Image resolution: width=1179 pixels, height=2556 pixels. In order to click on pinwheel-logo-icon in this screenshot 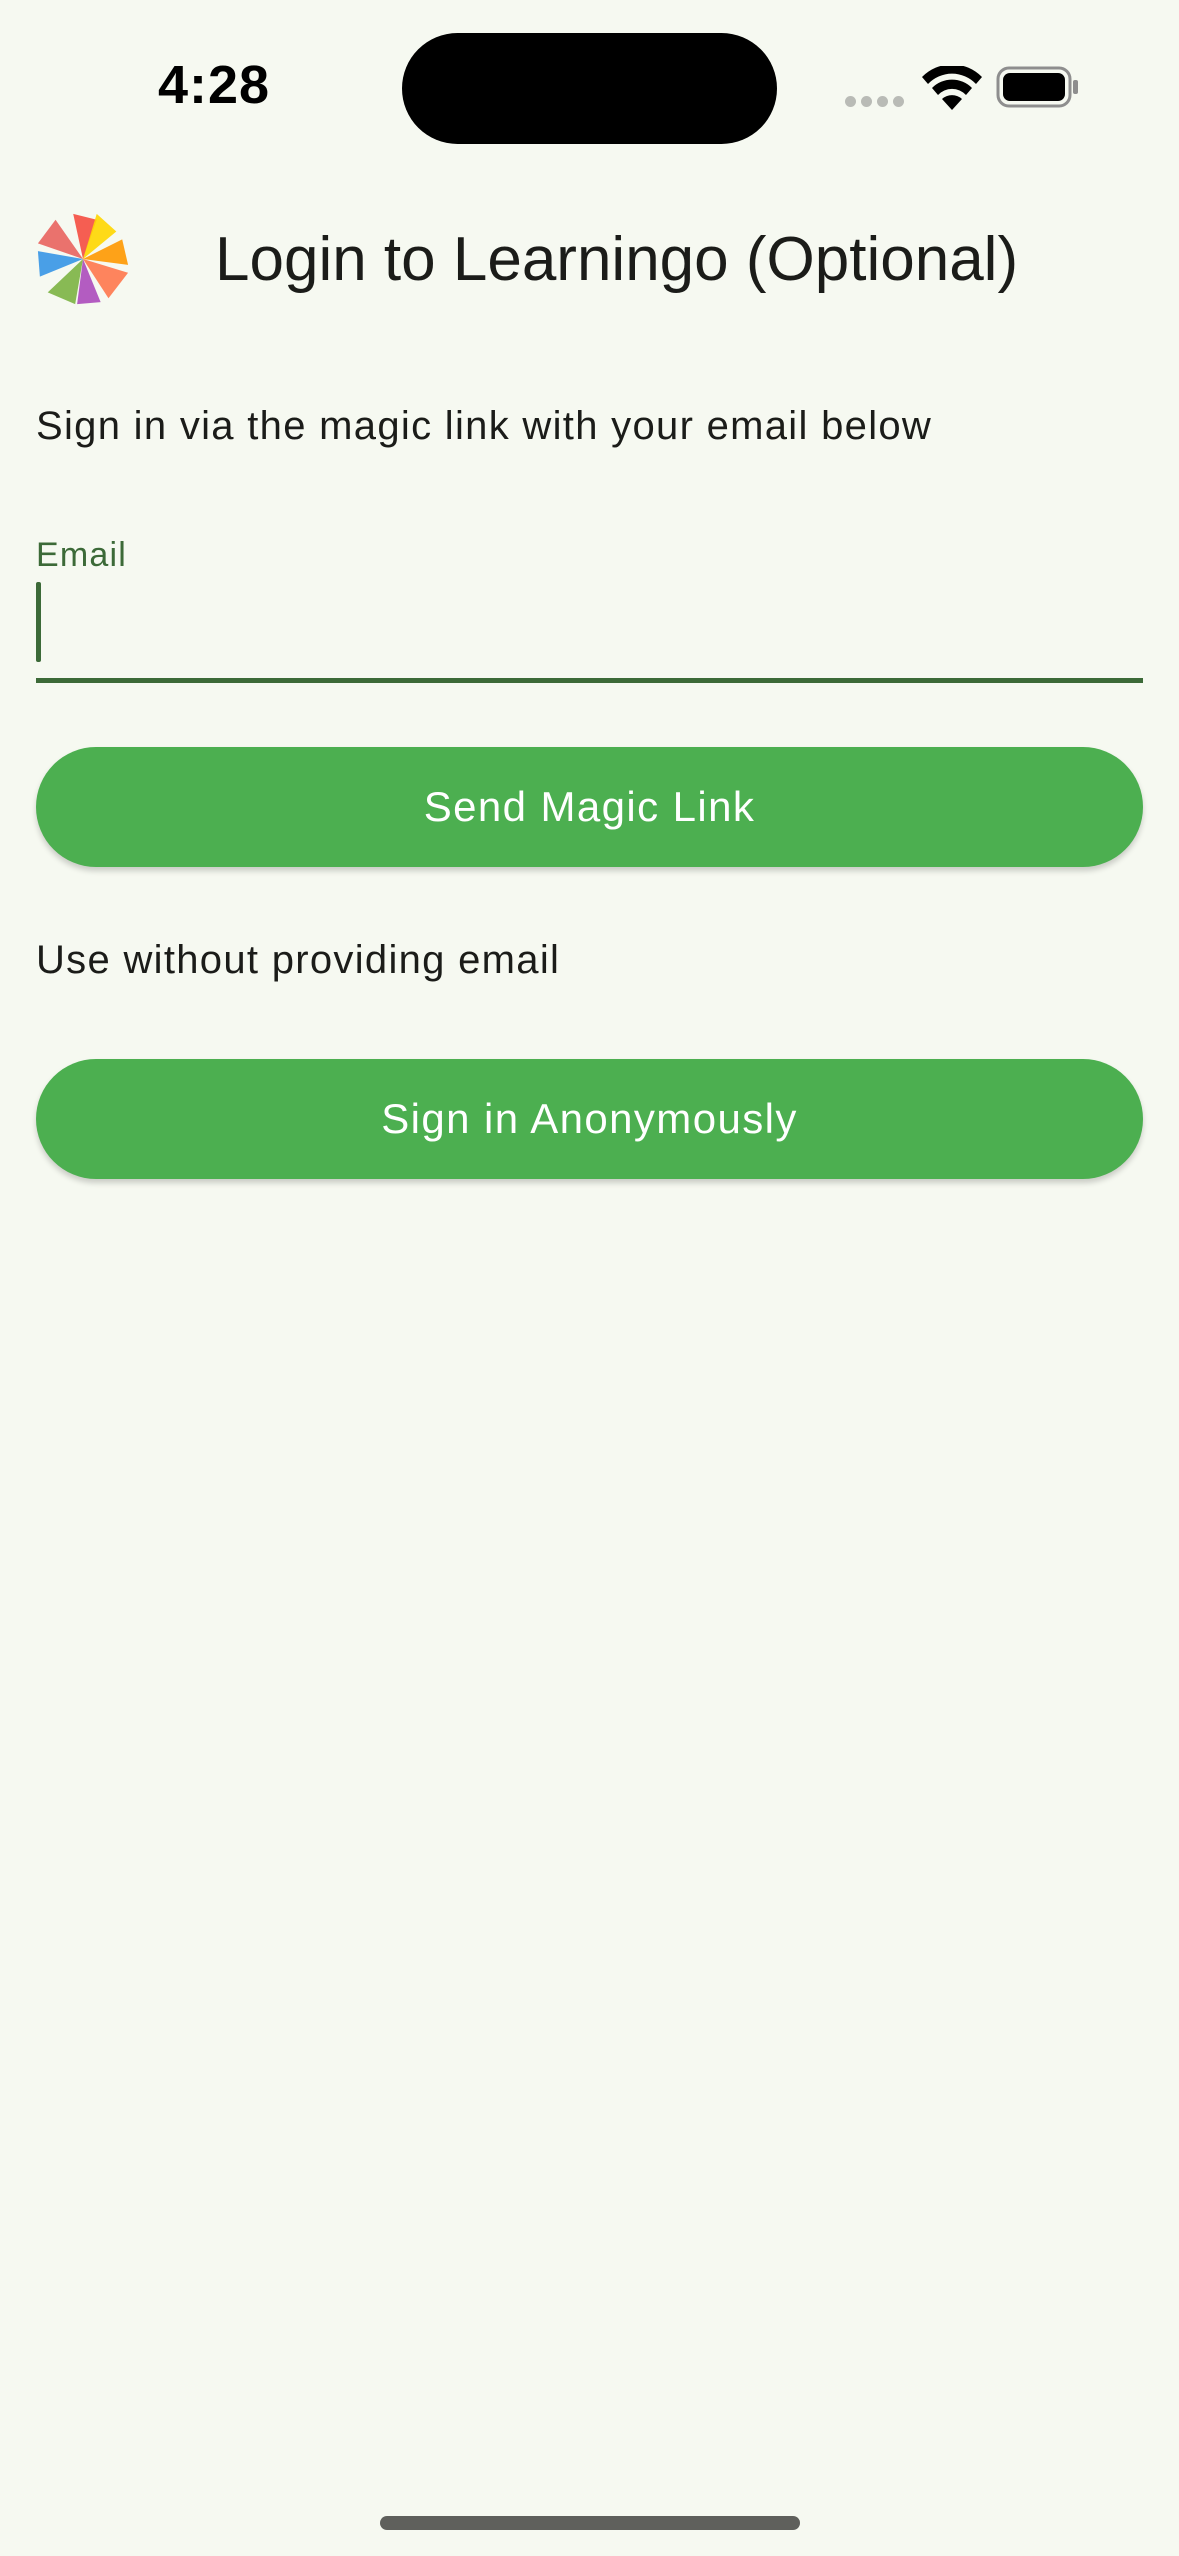, I will do `click(83, 259)`.